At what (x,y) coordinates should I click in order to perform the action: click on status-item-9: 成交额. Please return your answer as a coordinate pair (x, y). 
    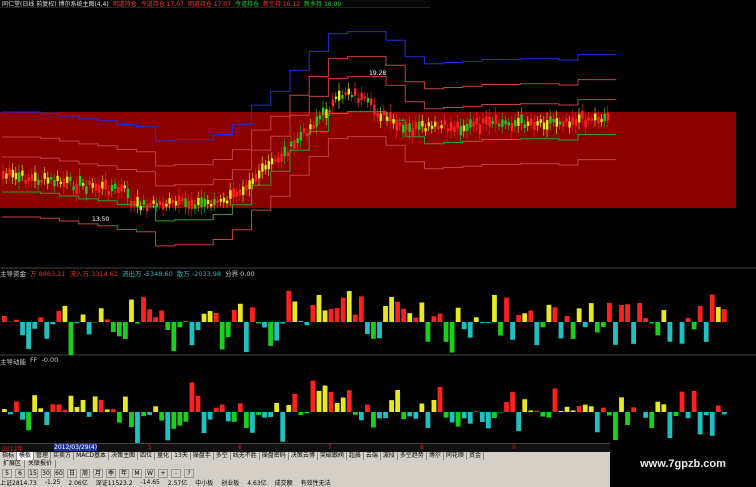
    Looking at the image, I should click on (283, 483).